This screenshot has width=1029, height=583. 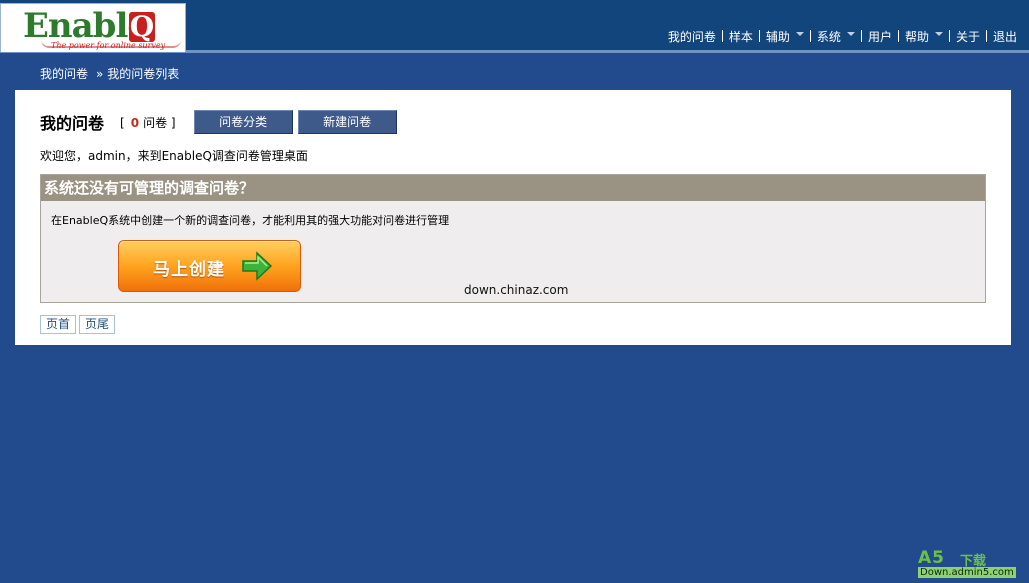 I want to click on breadcrumb-separator: » 我的问卷列表, so click(x=137, y=73).